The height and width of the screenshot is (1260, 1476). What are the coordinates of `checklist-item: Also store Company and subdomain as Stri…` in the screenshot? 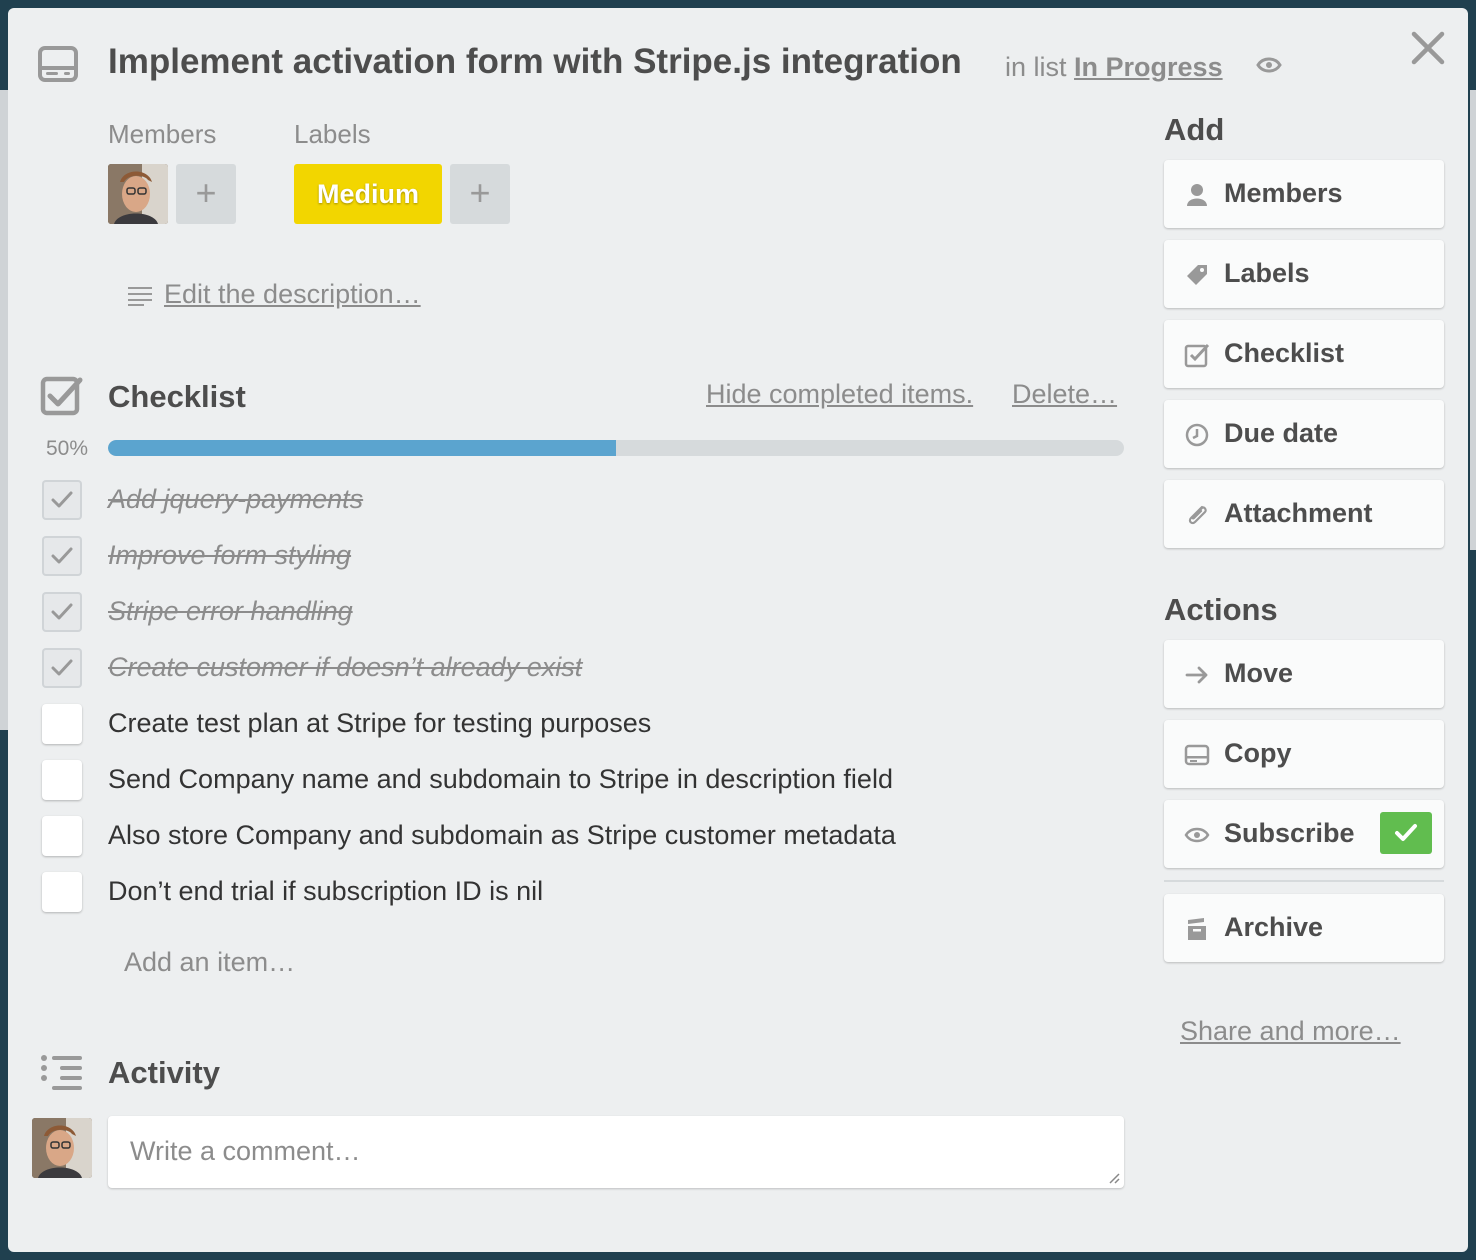 It's located at (587, 836).